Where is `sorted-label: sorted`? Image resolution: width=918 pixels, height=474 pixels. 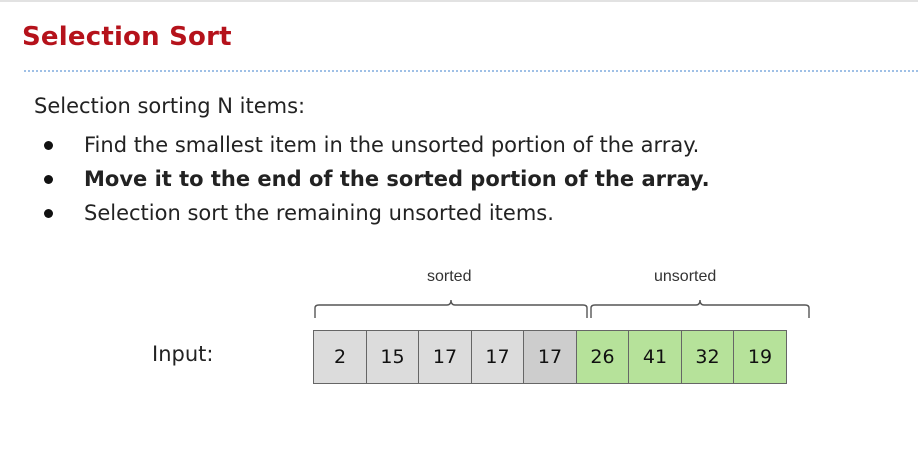
sorted-label: sorted is located at coordinates (449, 276).